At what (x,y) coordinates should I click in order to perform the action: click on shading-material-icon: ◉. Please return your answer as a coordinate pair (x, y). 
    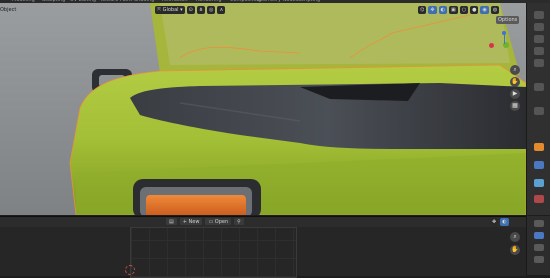
    Looking at the image, I should click on (484, 9).